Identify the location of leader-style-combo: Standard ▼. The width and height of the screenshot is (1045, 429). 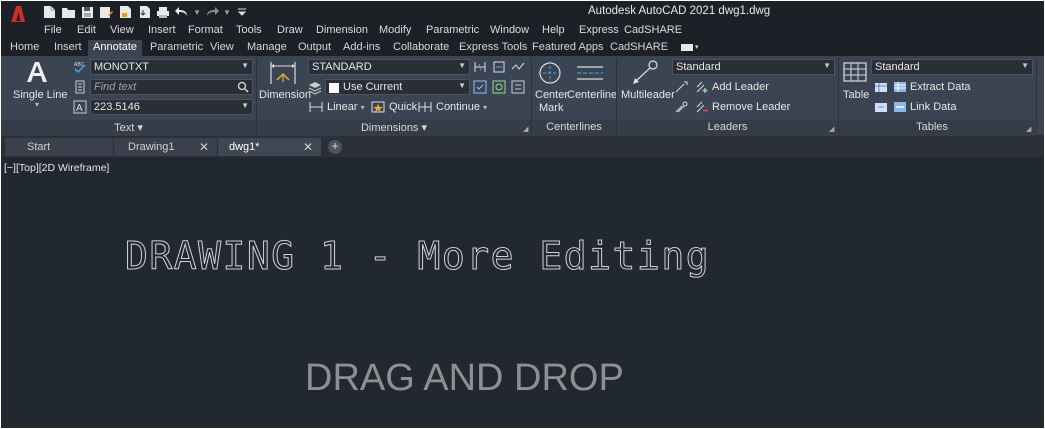
(753, 67).